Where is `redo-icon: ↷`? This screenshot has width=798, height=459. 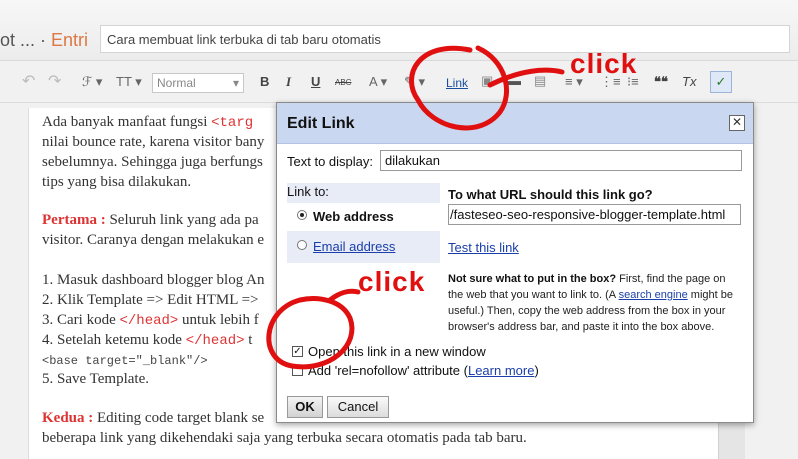 redo-icon: ↷ is located at coordinates (54, 81).